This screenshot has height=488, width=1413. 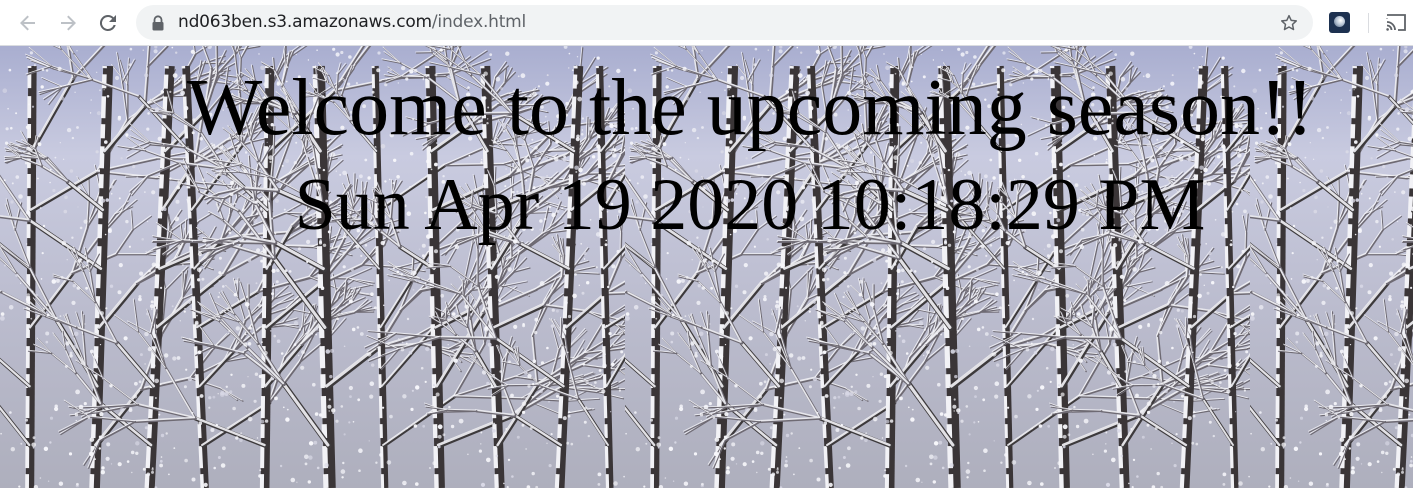 I want to click on back-button, so click(x=28, y=23).